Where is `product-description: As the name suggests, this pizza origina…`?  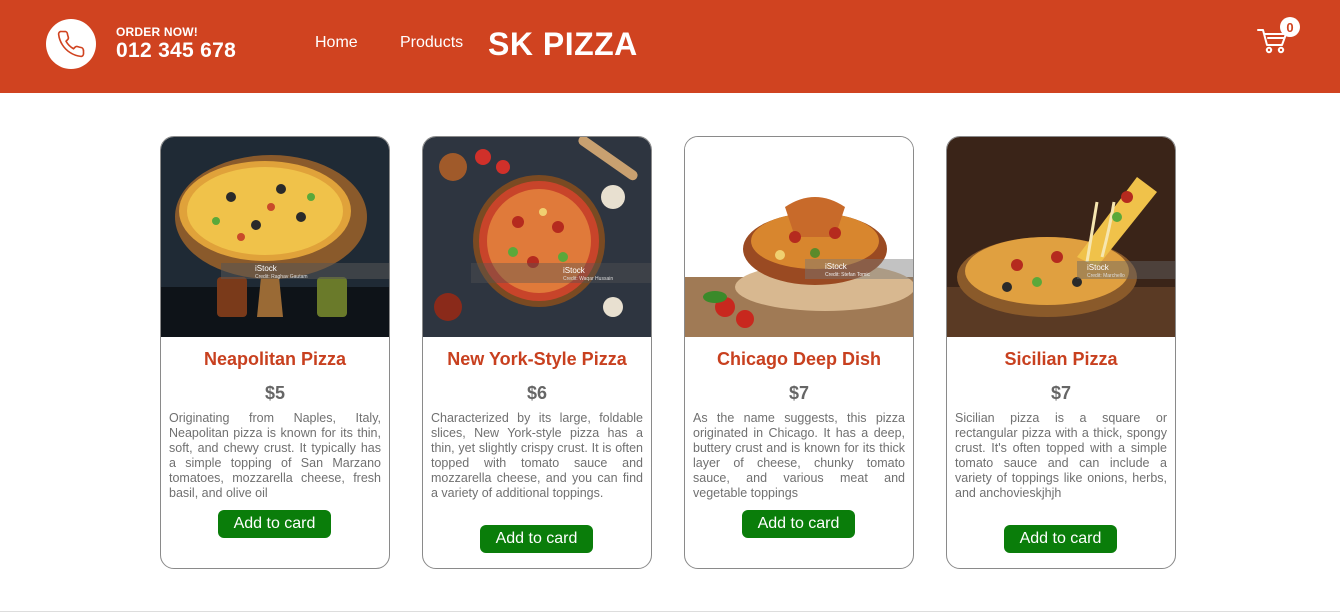 product-description: As the name suggests, this pizza origina… is located at coordinates (799, 455).